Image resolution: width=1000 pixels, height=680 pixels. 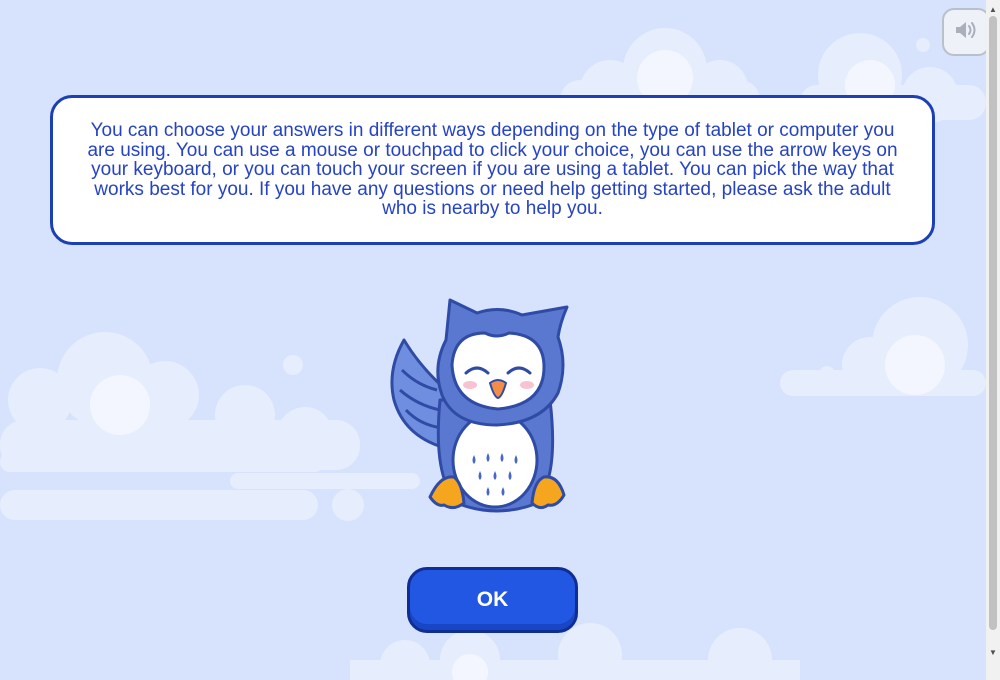 What do you see at coordinates (492, 600) in the screenshot?
I see `ok-button: OK` at bounding box center [492, 600].